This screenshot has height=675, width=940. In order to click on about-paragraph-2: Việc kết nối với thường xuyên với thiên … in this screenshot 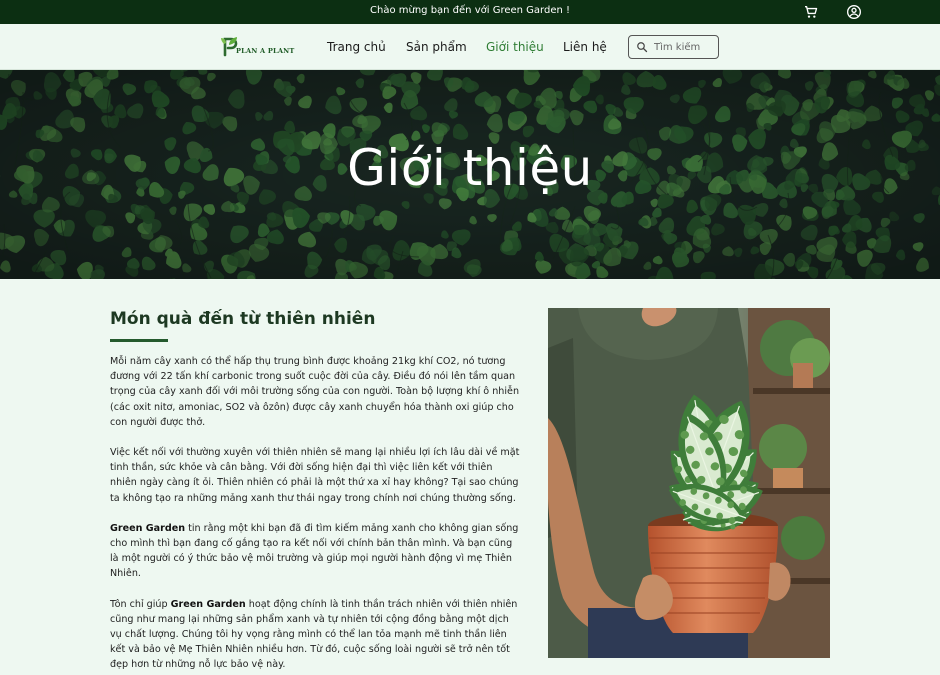, I will do `click(315, 475)`.